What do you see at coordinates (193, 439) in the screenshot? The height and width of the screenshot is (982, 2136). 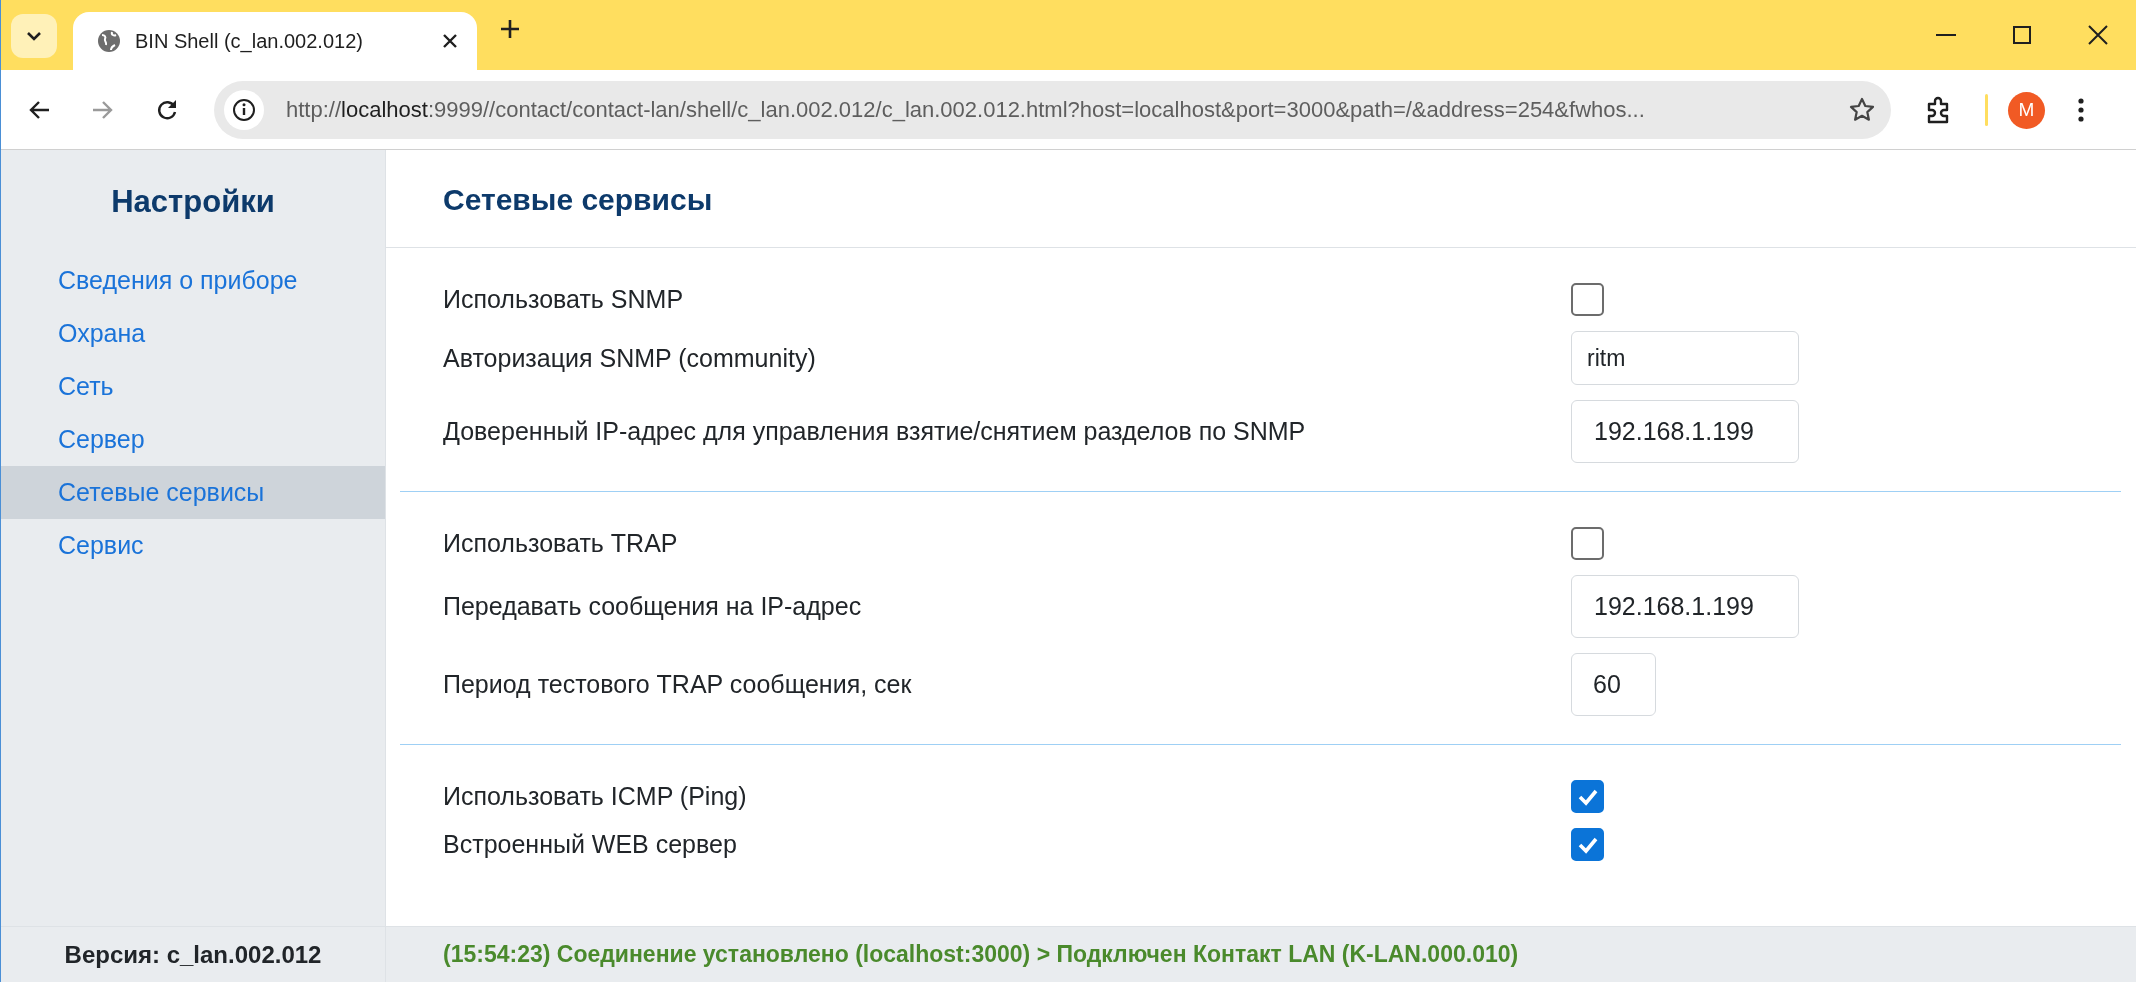 I see `sidebar-item: Сервер` at bounding box center [193, 439].